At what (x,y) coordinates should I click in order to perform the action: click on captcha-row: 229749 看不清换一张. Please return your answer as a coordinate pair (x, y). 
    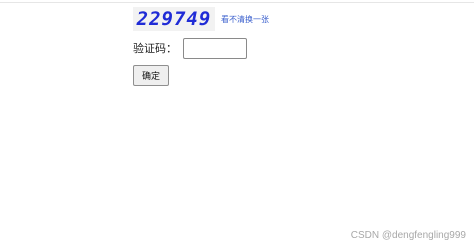
    Looking at the image, I should click on (201, 19).